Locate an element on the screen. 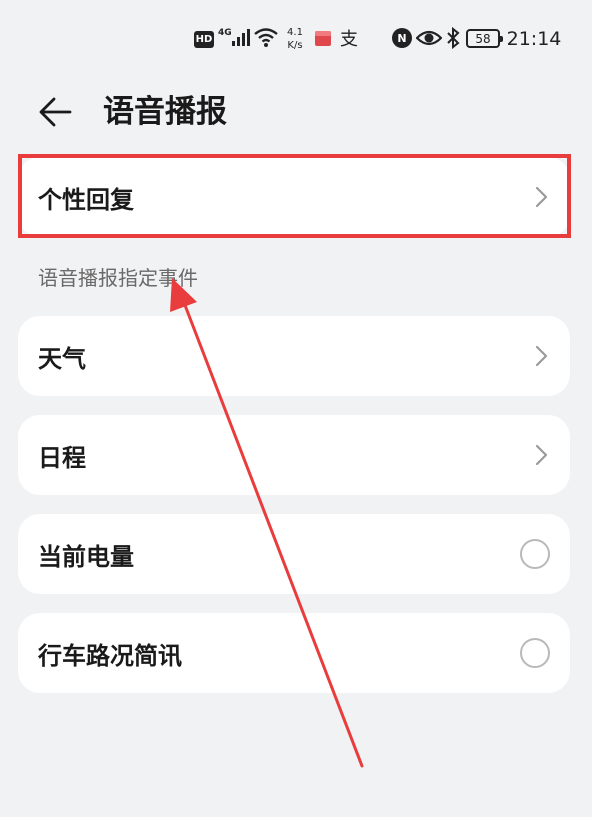  svg-text: N is located at coordinates (401, 38).